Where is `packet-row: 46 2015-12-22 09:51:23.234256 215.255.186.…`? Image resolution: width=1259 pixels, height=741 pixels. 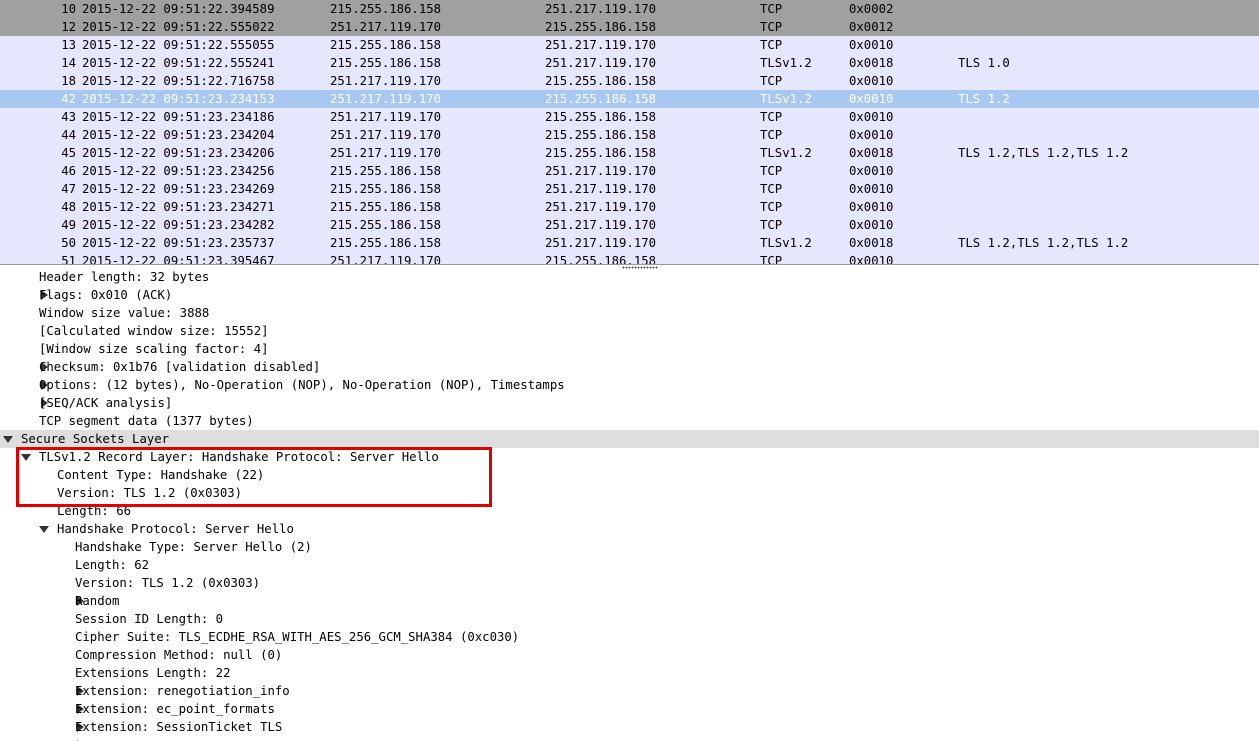
packet-row: 46 2015-12-22 09:51:23.234256 215.255.186.… is located at coordinates (629, 171).